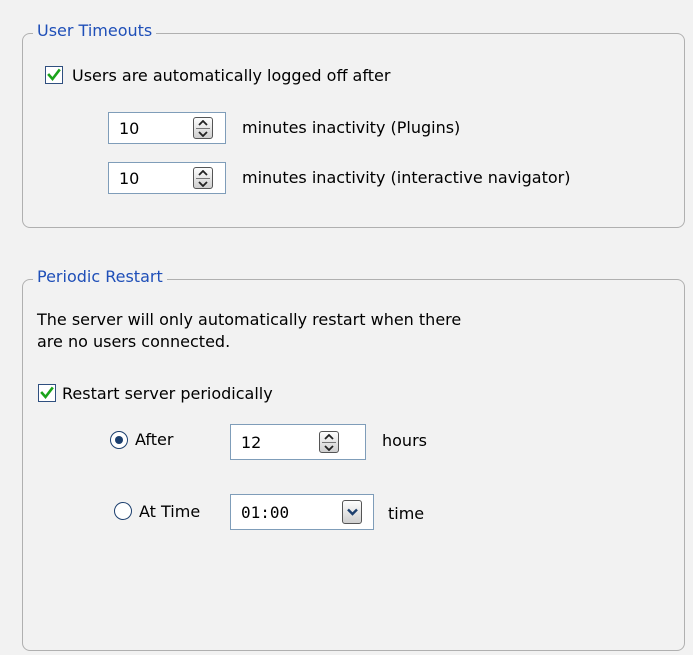 Image resolution: width=693 pixels, height=655 pixels. Describe the element at coordinates (154, 439) in the screenshot. I see `after-radio-label: After` at that location.